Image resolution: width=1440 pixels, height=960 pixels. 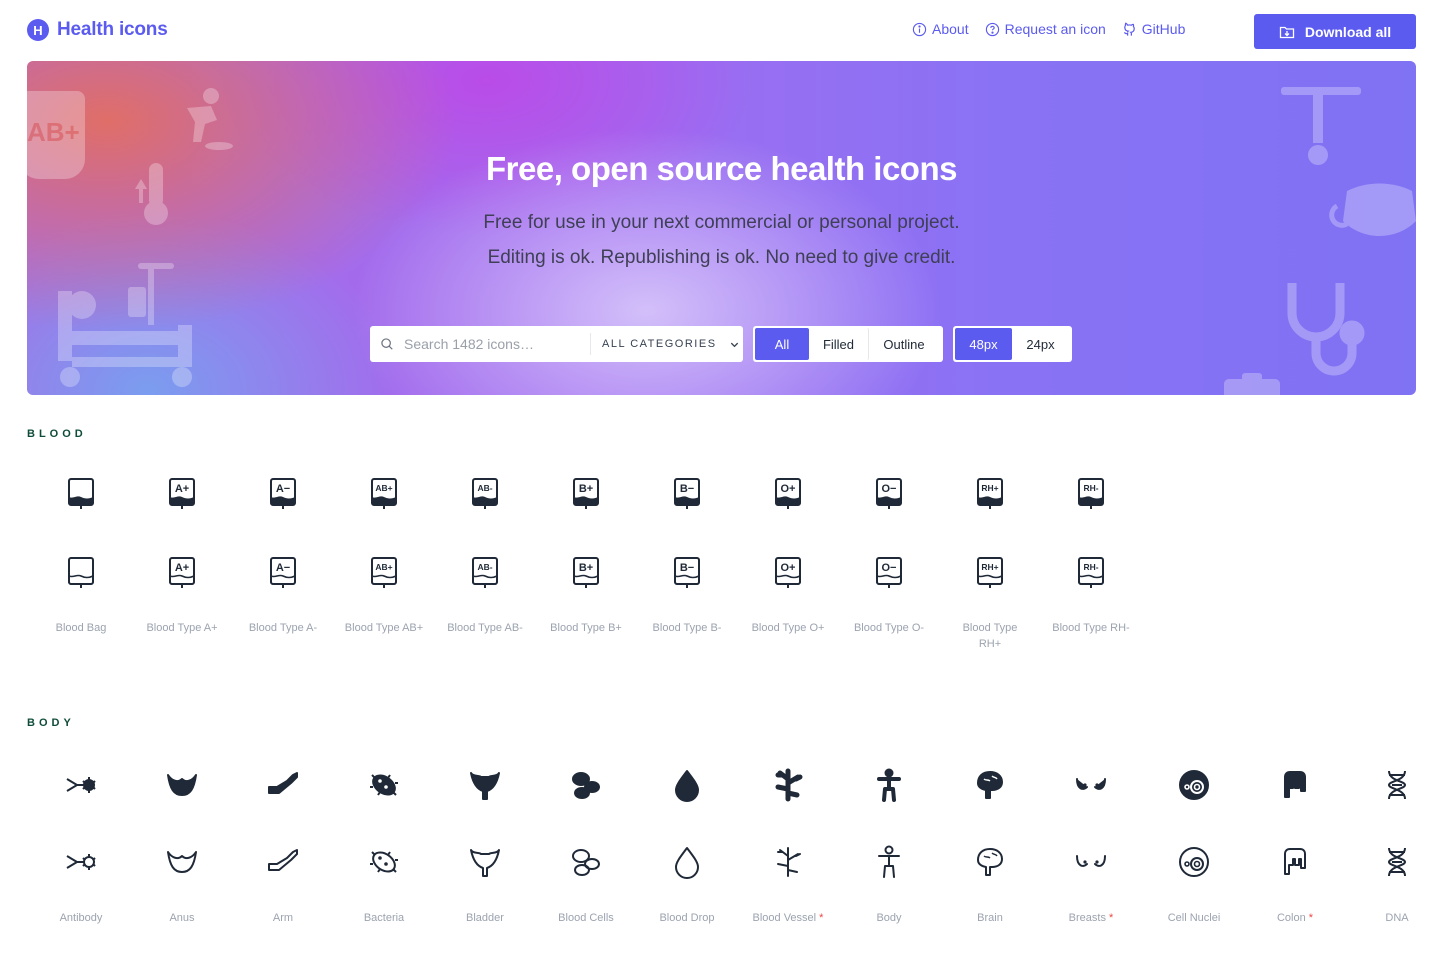 I want to click on blood-icon-outline: B+, so click(x=586, y=572).